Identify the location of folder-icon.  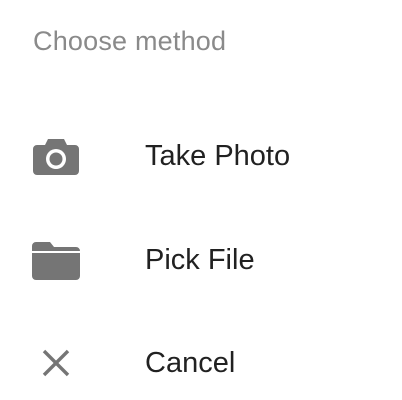
(56, 260).